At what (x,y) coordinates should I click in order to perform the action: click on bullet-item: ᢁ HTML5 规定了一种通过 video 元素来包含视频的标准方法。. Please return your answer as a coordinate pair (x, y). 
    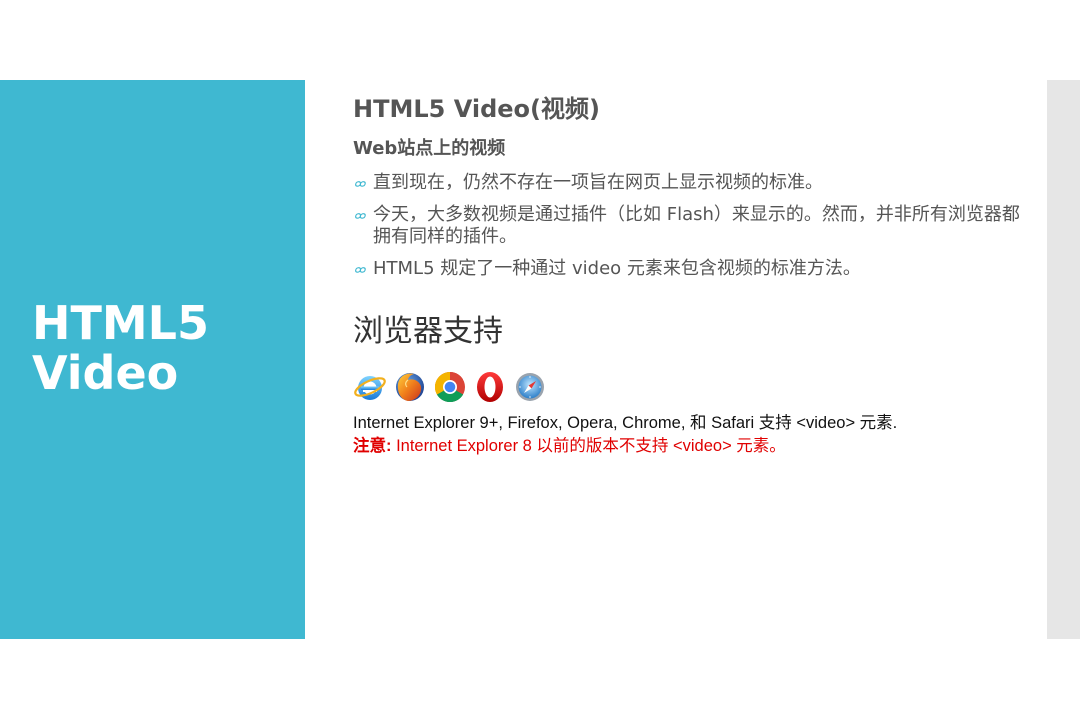
    Looking at the image, I should click on (688, 269).